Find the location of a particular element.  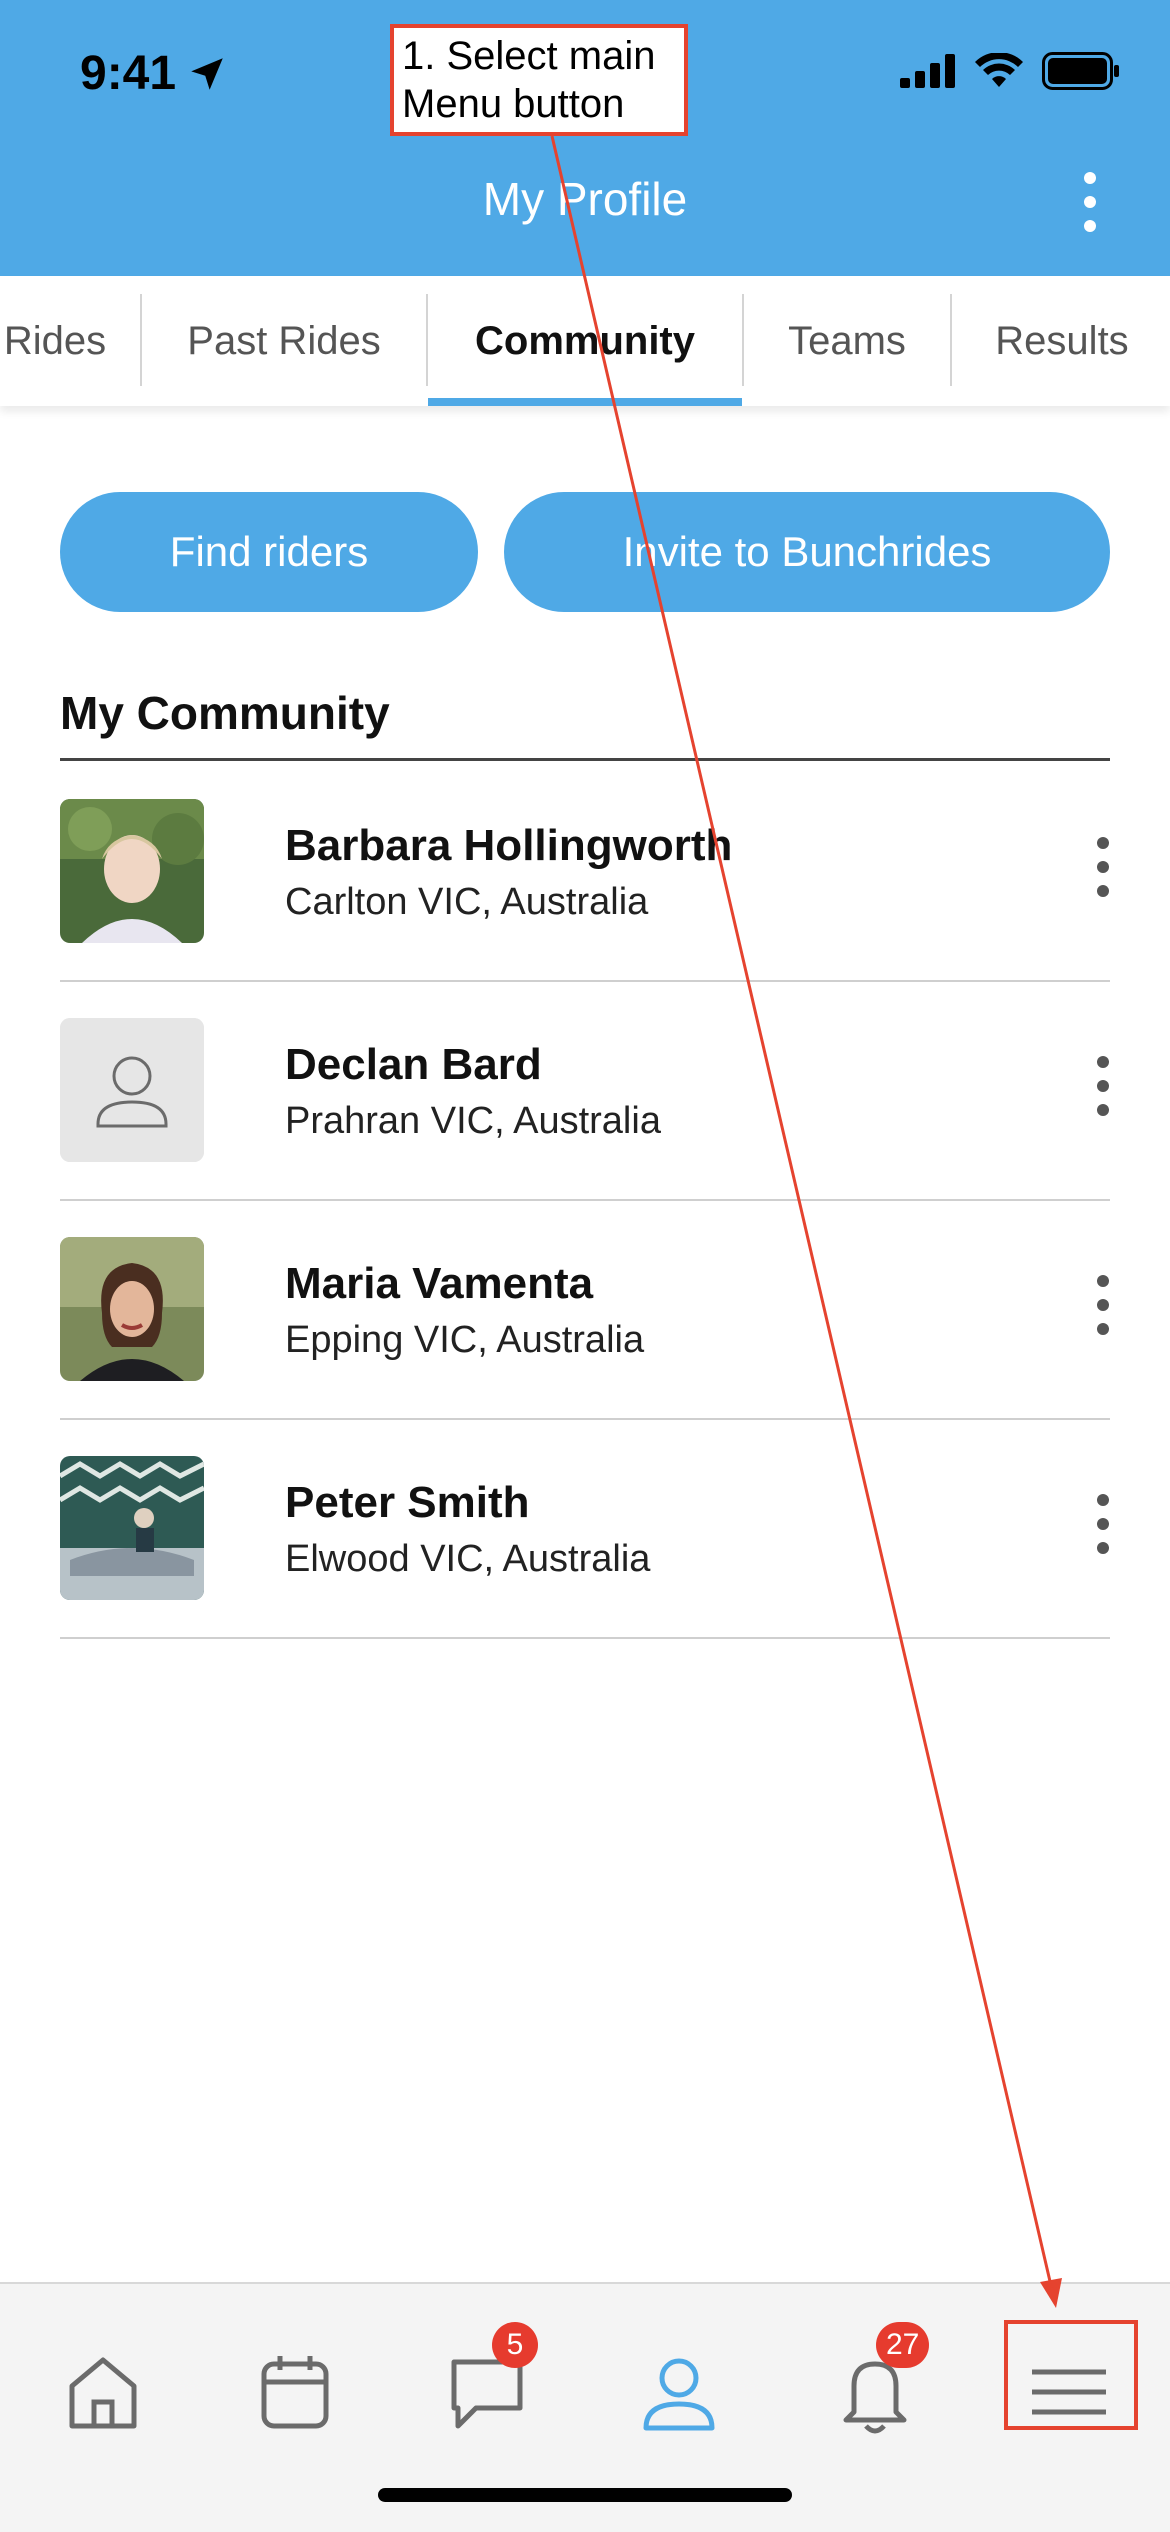

member-location: Elwood VIC, Australia is located at coordinates (468, 1559).